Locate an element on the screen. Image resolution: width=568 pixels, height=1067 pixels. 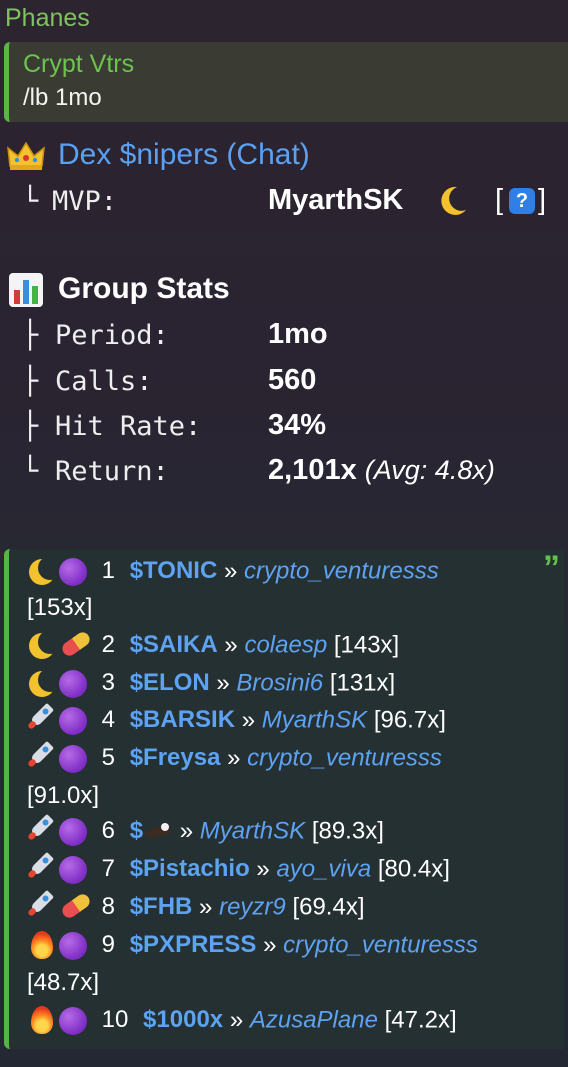
link-question-icon: ? is located at coordinates (522, 201).